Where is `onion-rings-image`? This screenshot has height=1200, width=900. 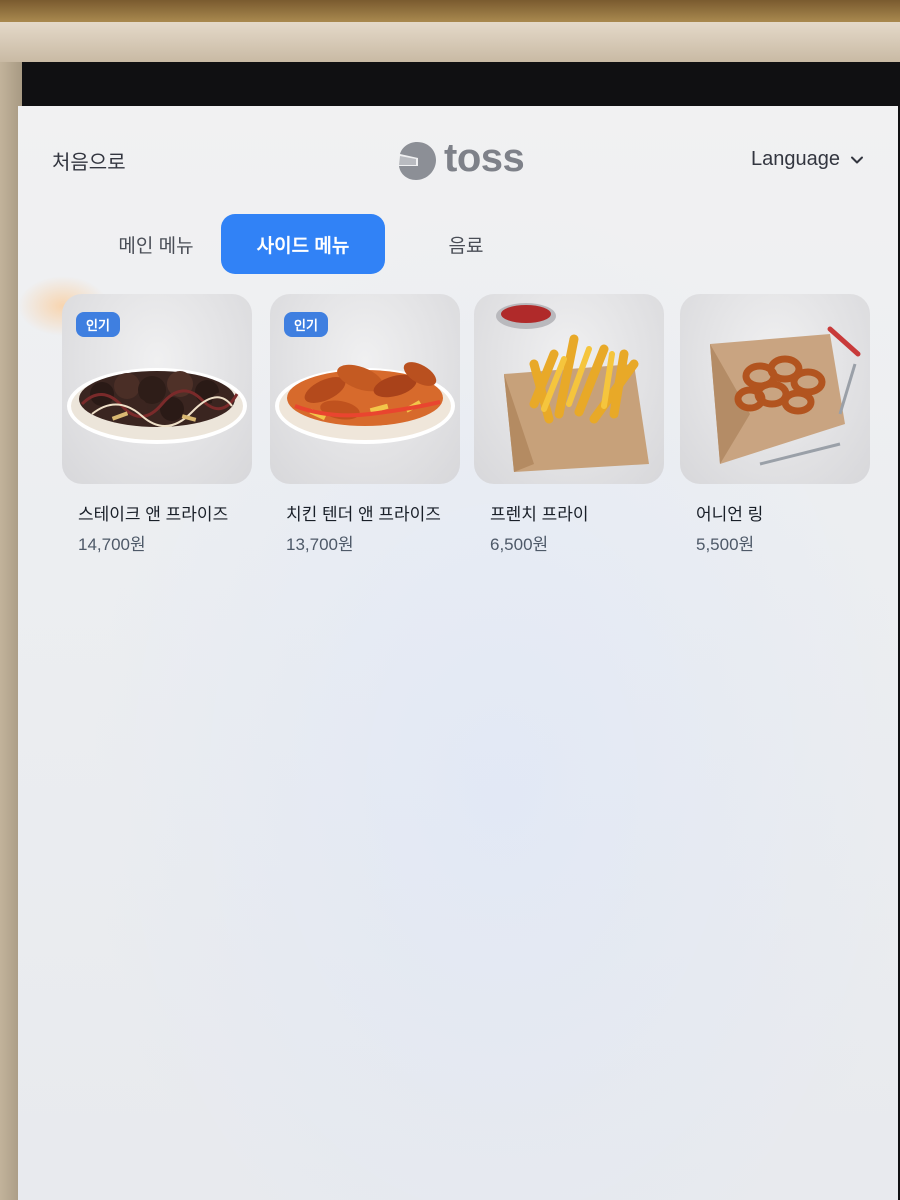 onion-rings-image is located at coordinates (775, 389).